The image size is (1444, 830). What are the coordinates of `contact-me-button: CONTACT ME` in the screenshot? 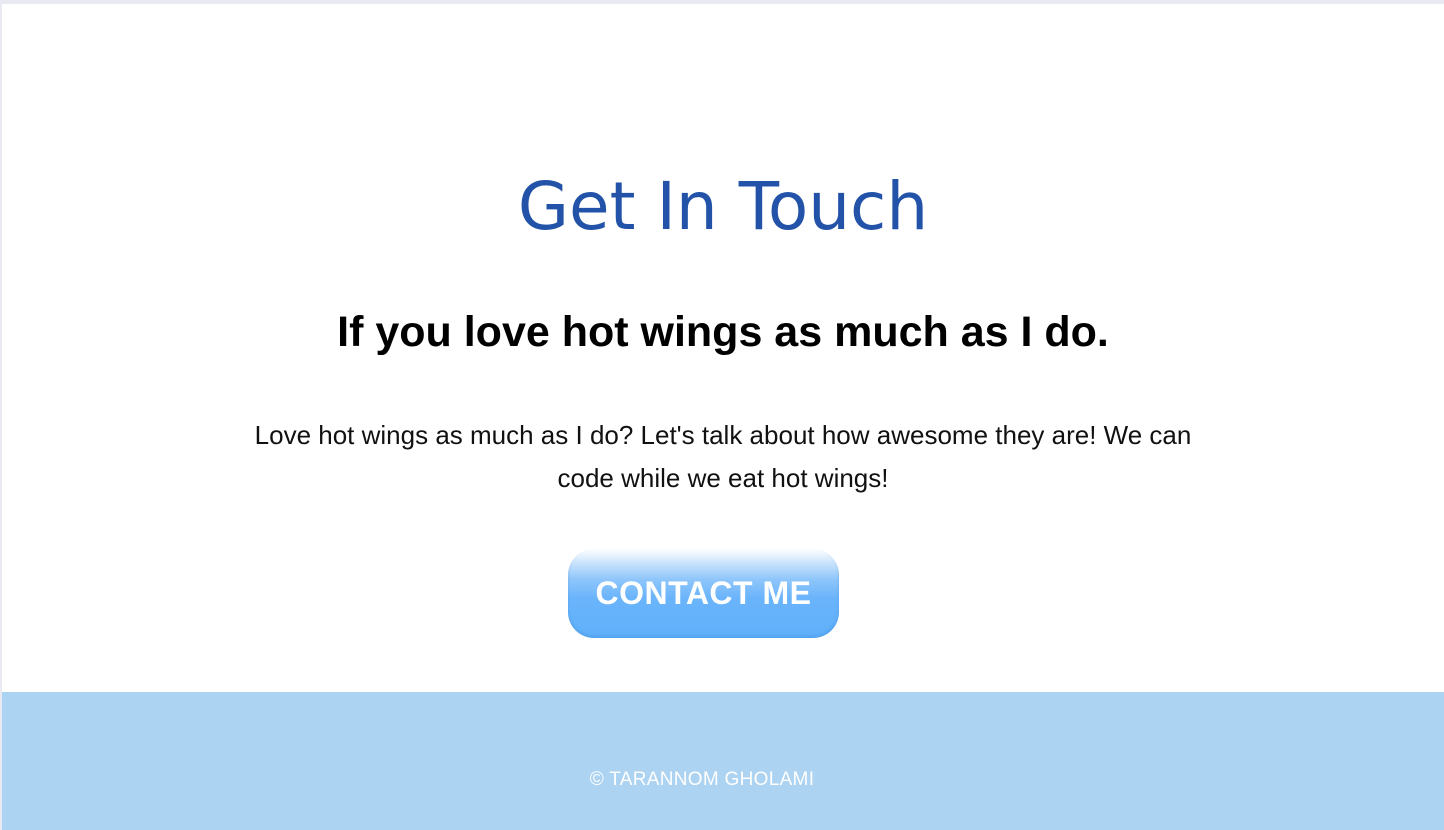 It's located at (703, 593).